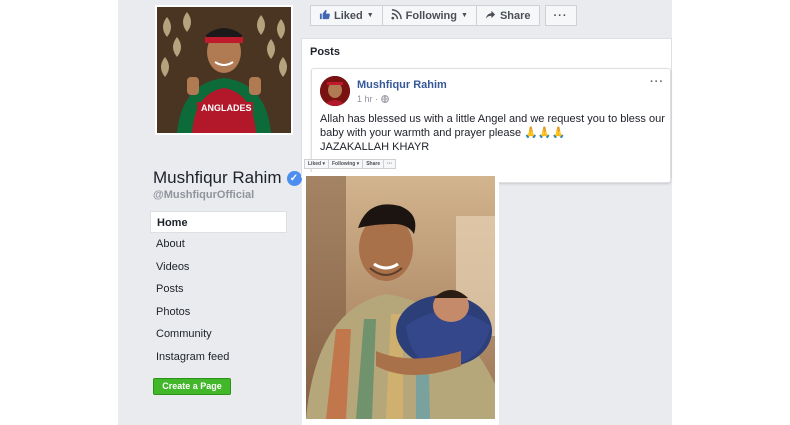 This screenshot has width=790, height=425. I want to click on post-photo, so click(400, 297).